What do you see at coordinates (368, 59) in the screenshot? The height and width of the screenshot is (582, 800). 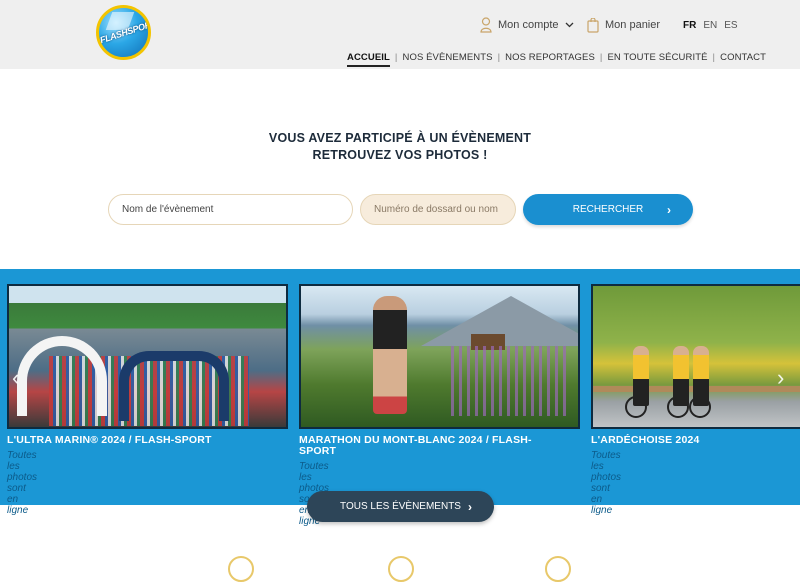 I see `nav-accueil: ACCUEIL` at bounding box center [368, 59].